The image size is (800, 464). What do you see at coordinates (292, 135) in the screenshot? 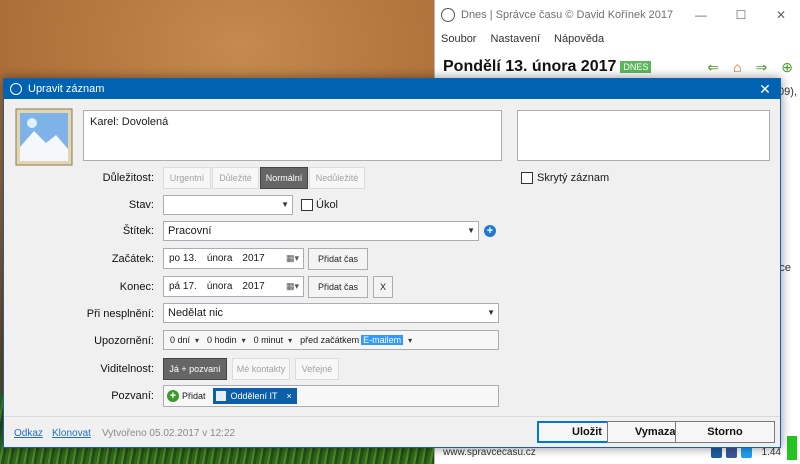
I see `note-textarea: Karel: Dovolená` at bounding box center [292, 135].